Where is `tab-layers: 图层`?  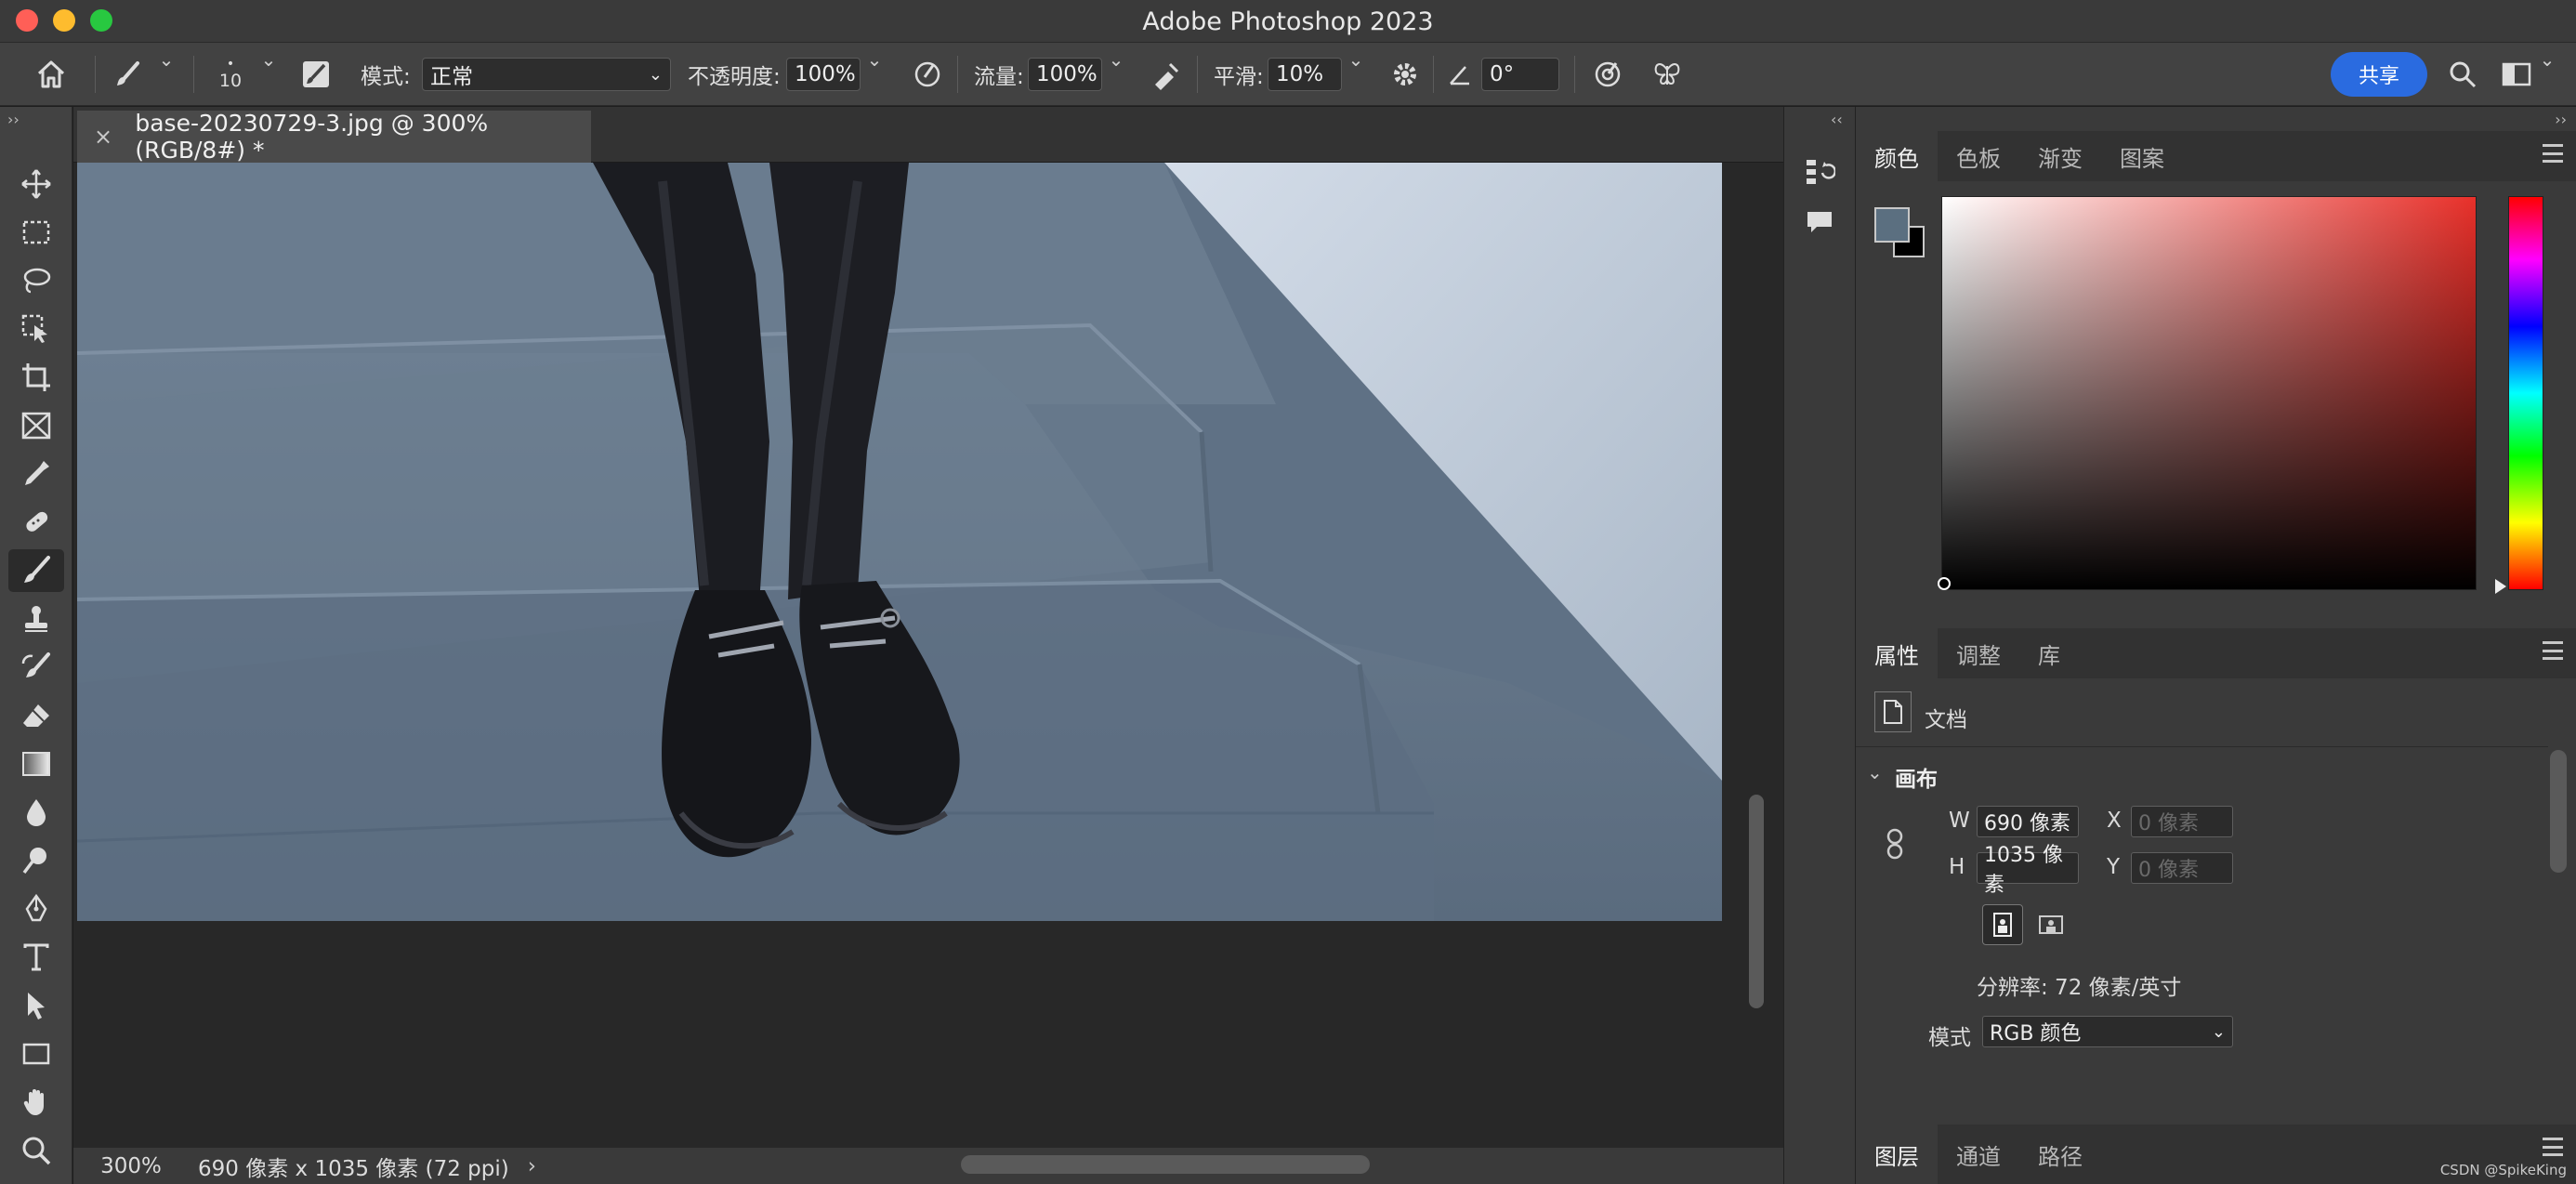 tab-layers: 图层 is located at coordinates (1897, 1154).